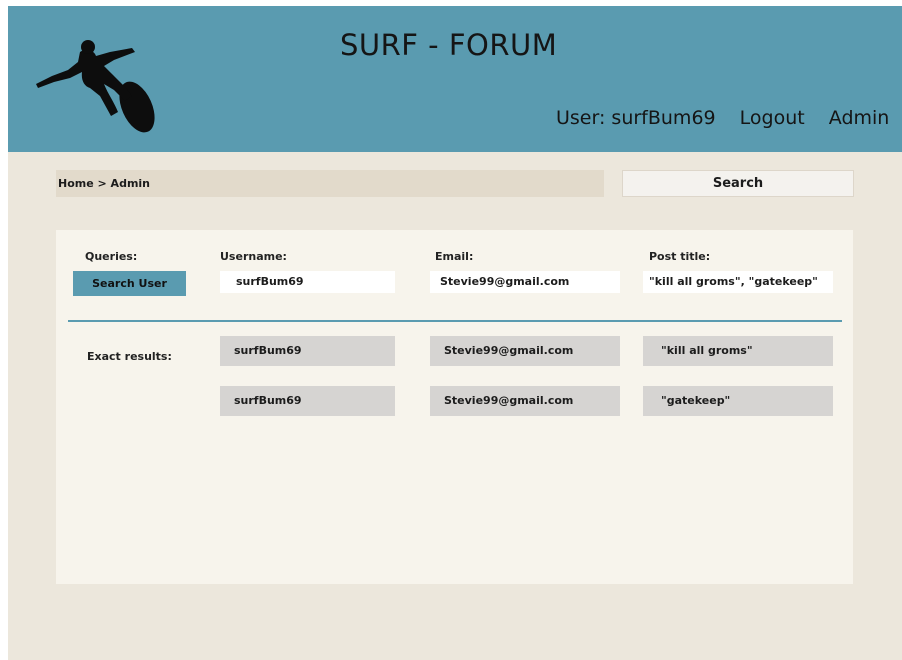 This screenshot has width=902, height=660. I want to click on site-title: SURF - FORUM, so click(449, 45).